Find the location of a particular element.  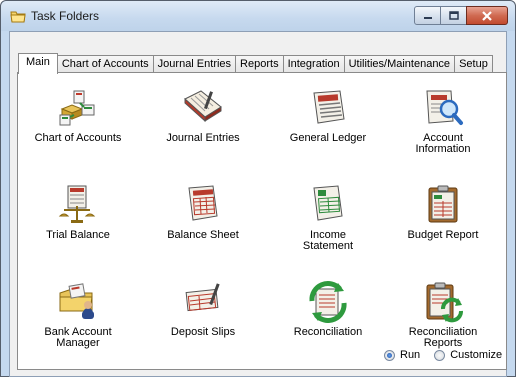

task-deposit-slips: Deposit Slips is located at coordinates (203, 308).